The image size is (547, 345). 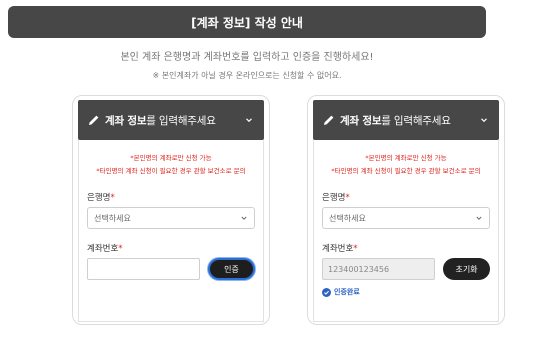 I want to click on intro-note: ※ 본인계좌가 아닐 경우 온라인으로는 신청할 수 없어요., so click(x=247, y=75).